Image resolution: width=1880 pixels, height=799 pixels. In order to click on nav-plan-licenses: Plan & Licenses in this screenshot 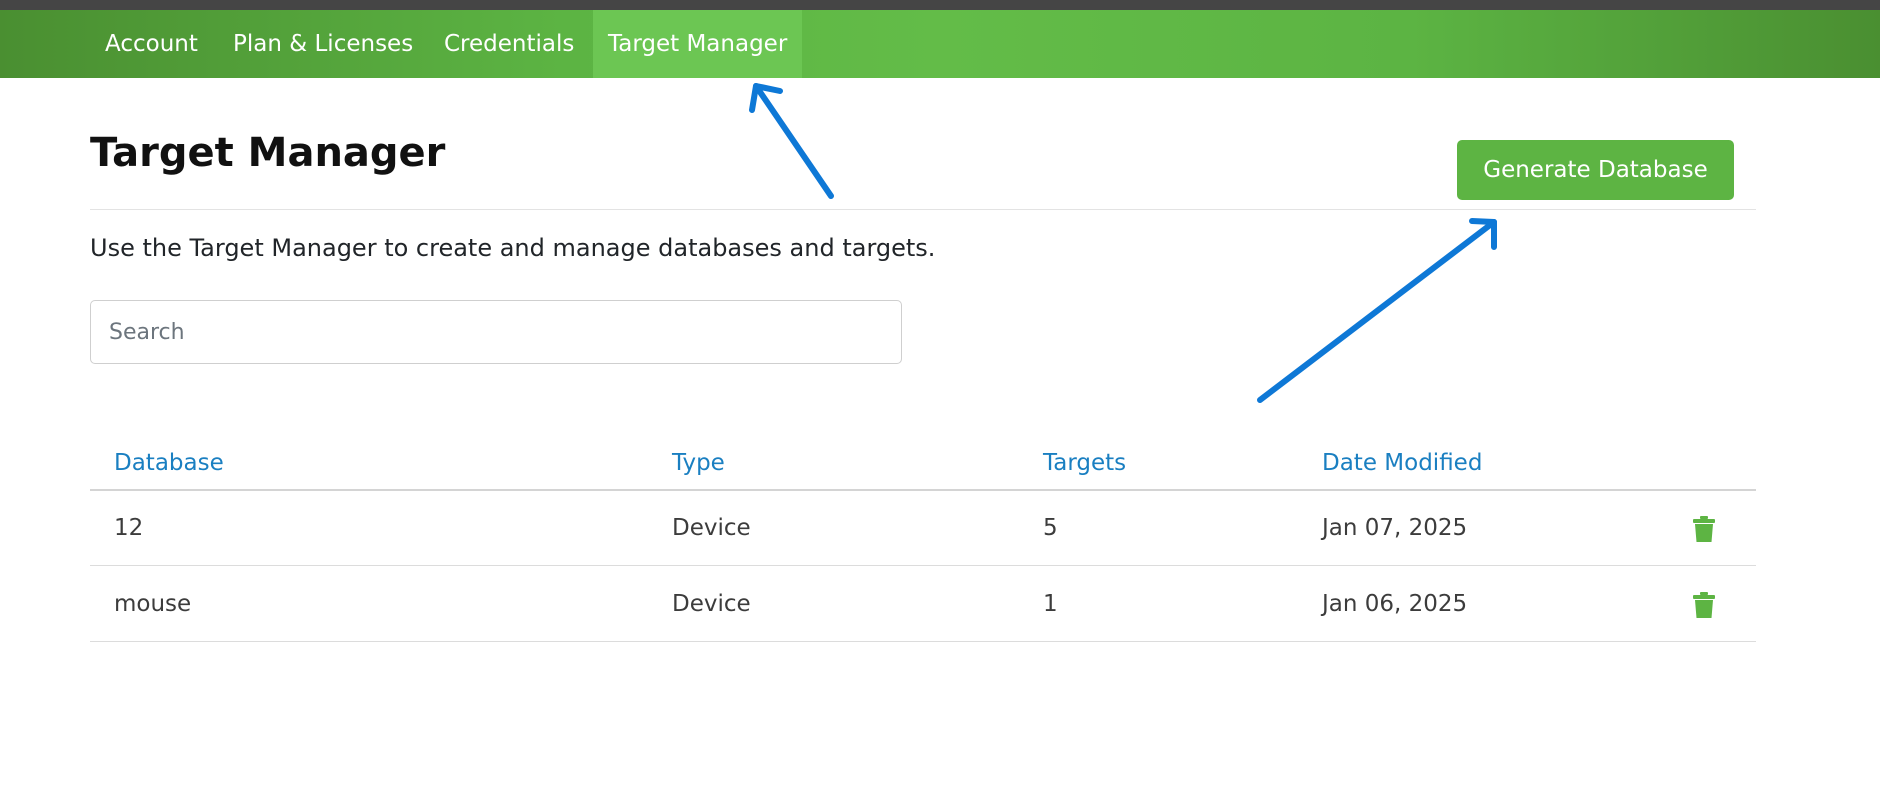, I will do `click(323, 44)`.